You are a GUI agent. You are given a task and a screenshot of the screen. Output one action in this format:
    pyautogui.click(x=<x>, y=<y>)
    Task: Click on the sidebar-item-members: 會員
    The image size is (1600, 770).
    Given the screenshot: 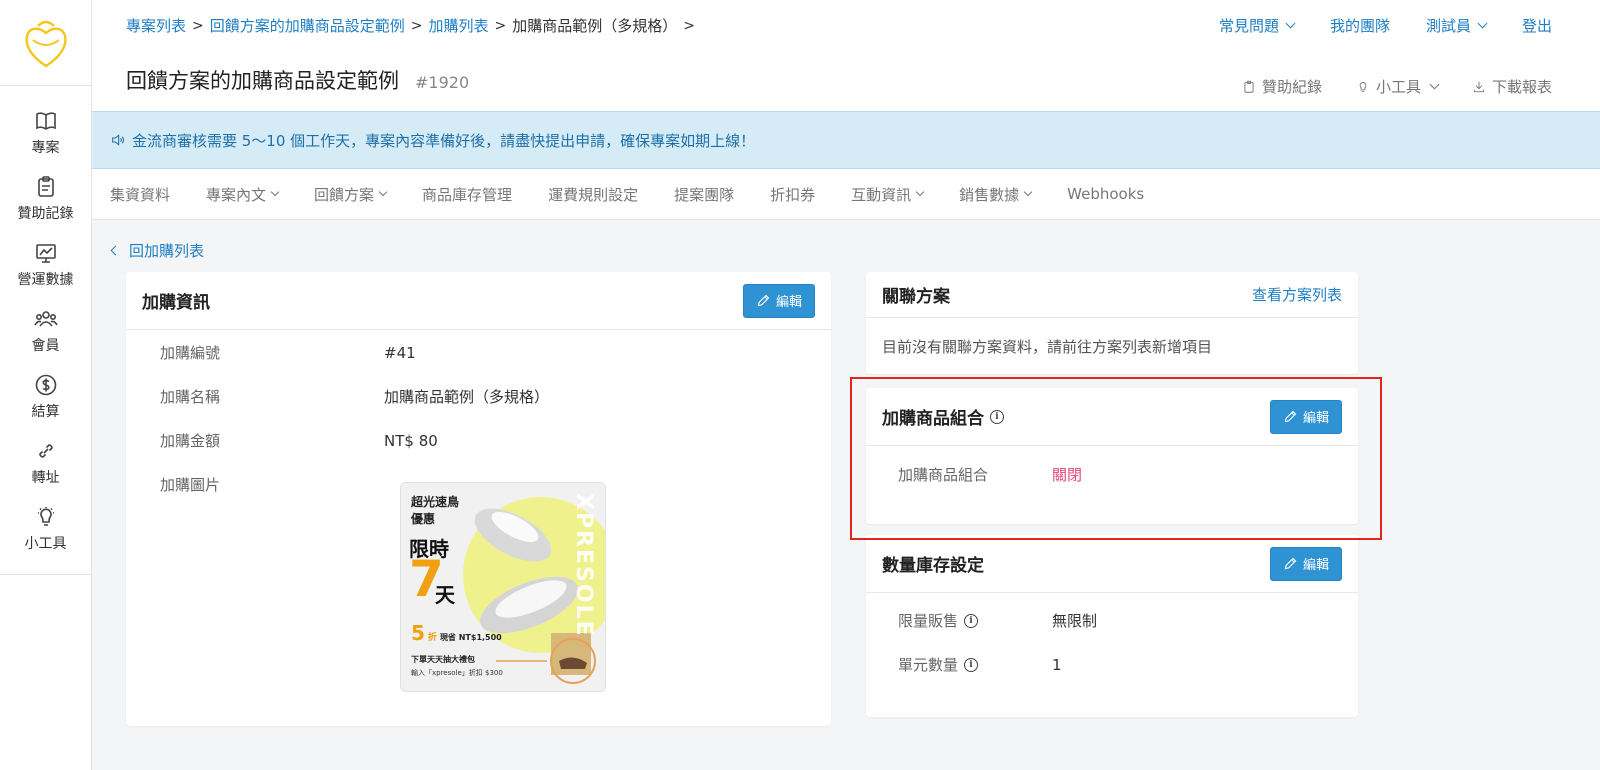 What is the action you would take?
    pyautogui.click(x=45, y=331)
    